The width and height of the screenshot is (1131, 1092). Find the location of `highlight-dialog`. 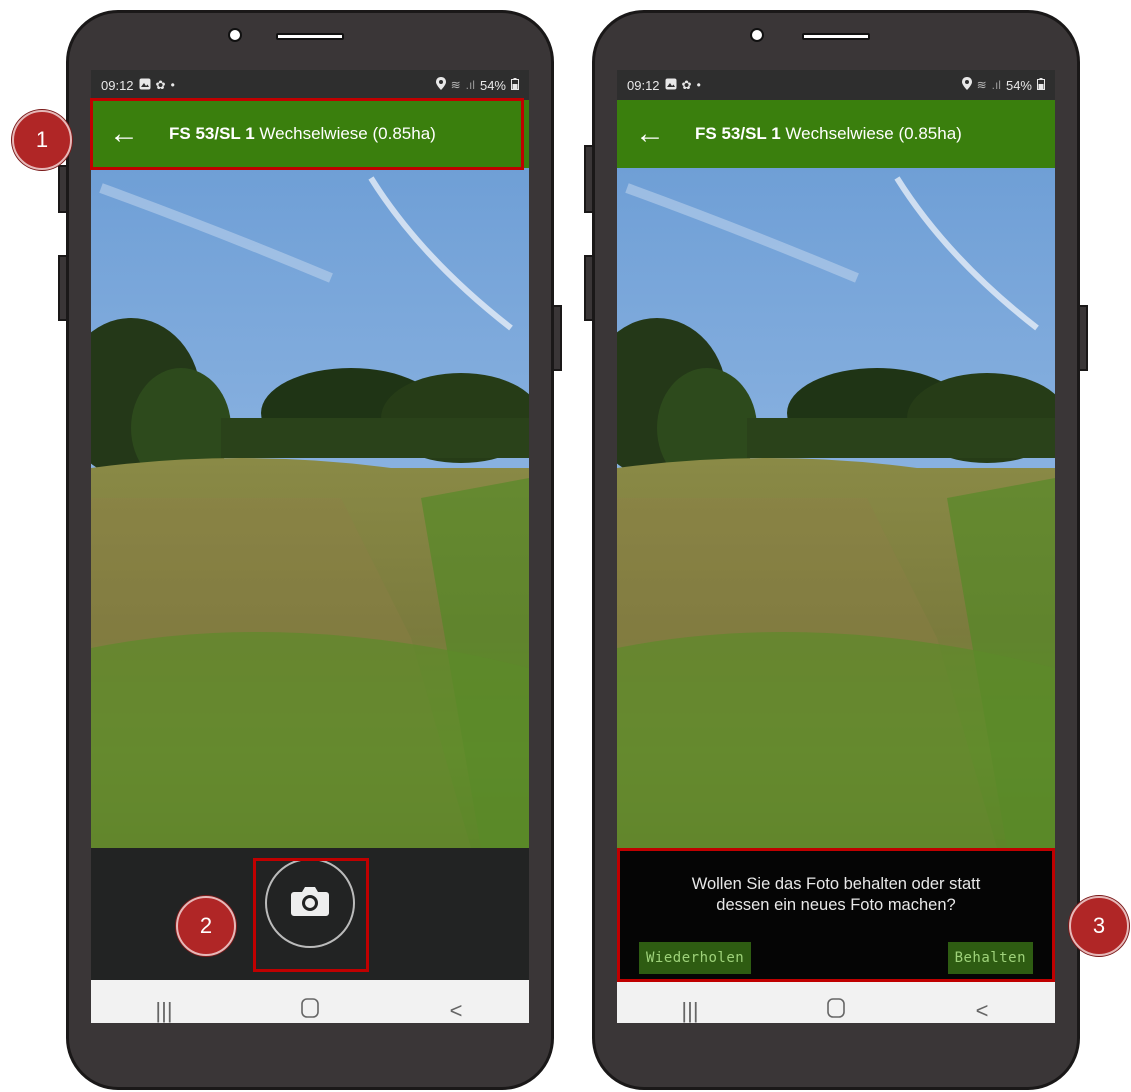

highlight-dialog is located at coordinates (836, 915).